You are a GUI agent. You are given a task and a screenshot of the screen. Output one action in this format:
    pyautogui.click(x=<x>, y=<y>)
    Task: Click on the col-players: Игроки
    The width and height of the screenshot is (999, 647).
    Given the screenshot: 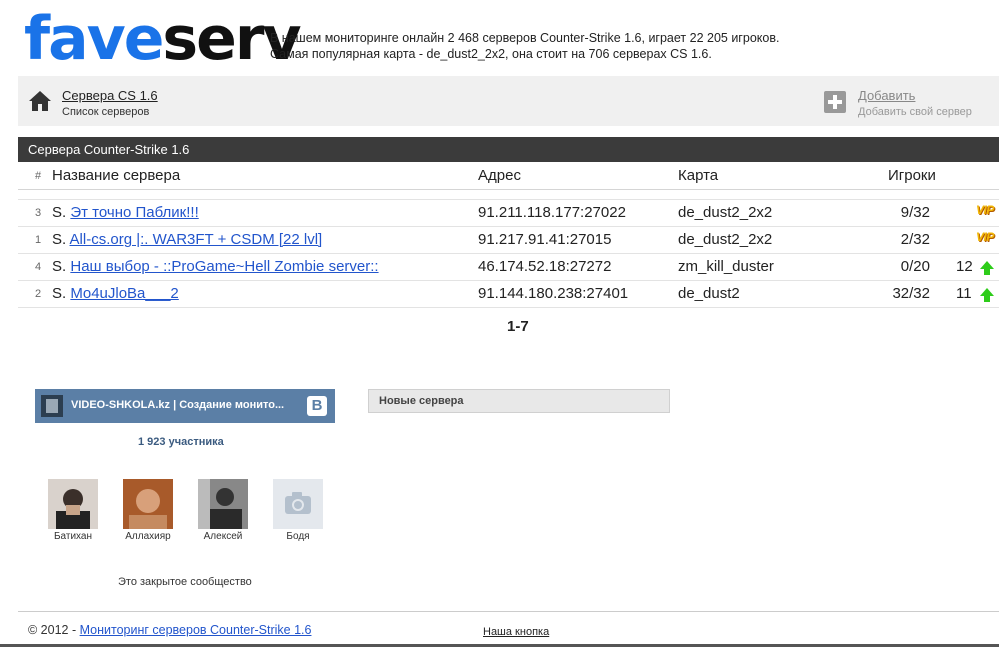 What is the action you would take?
    pyautogui.click(x=912, y=175)
    